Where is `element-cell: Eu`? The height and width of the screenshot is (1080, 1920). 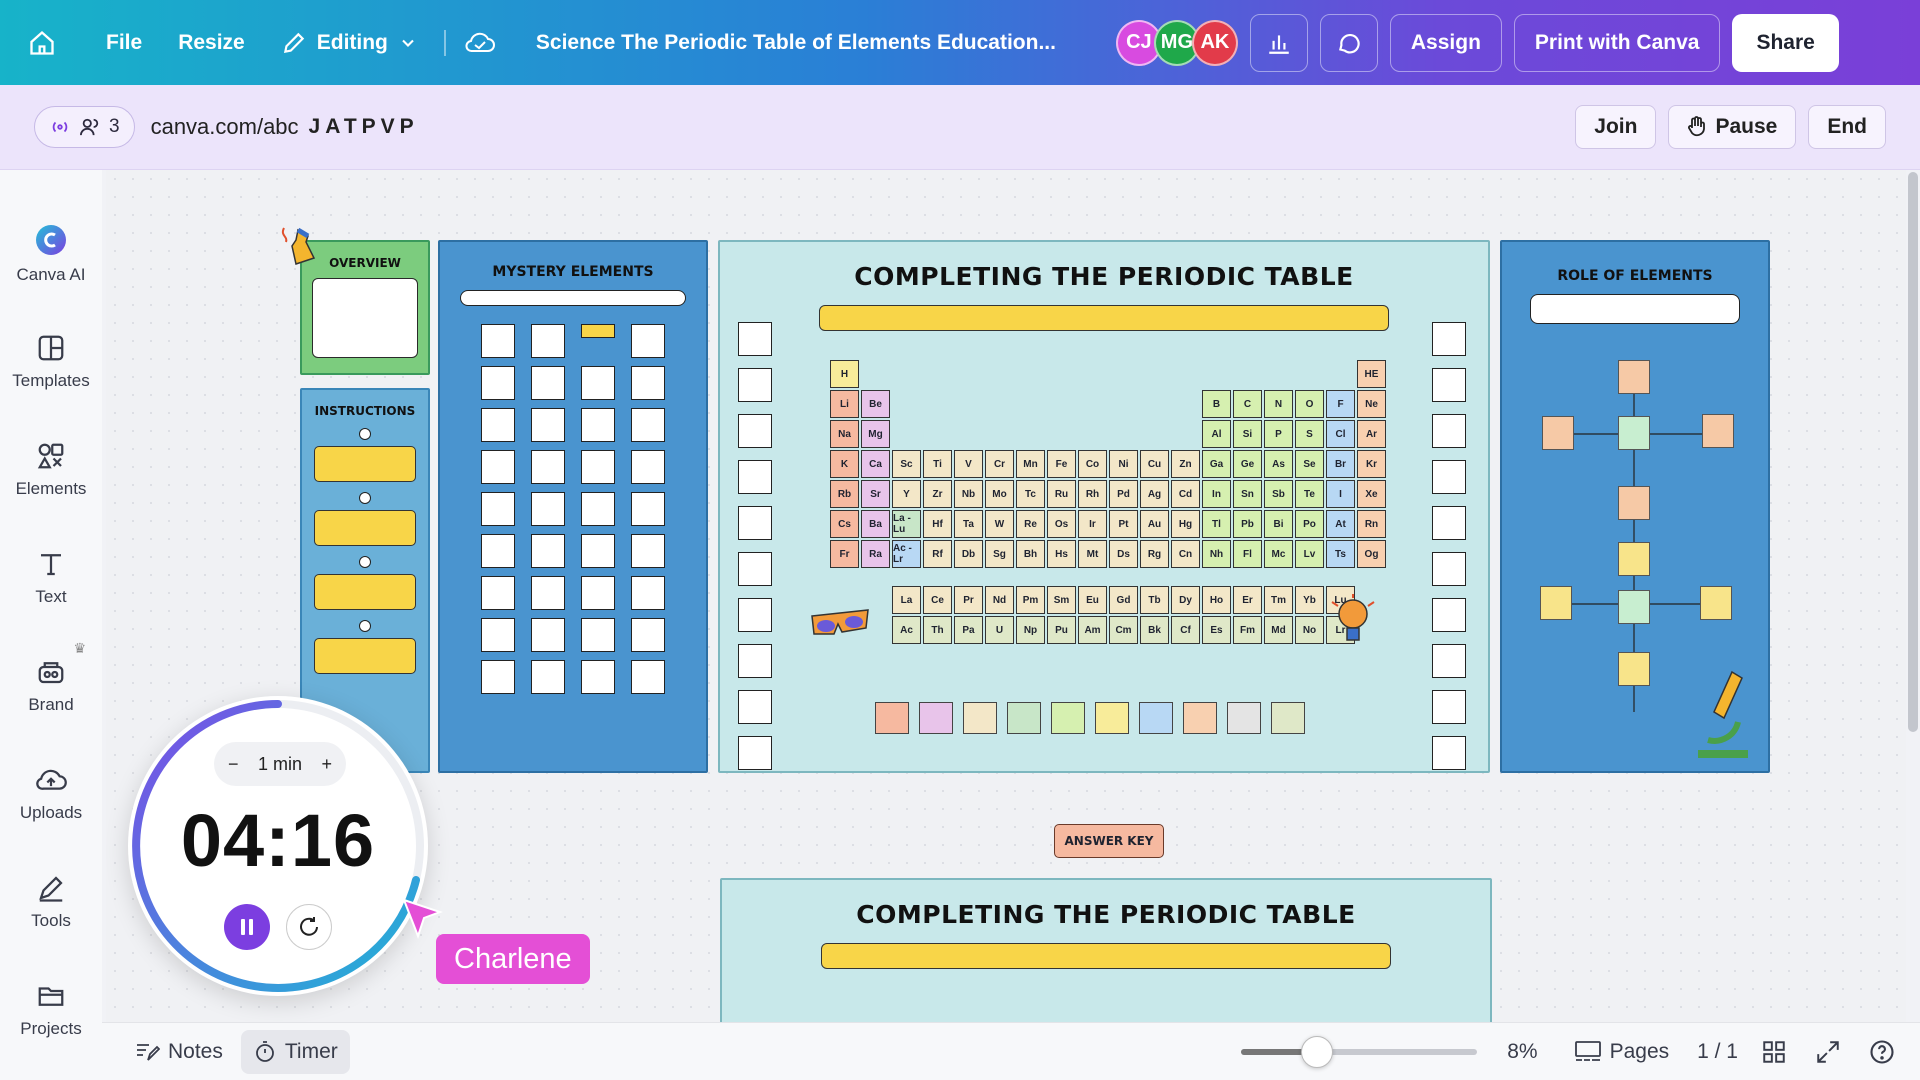
element-cell: Eu is located at coordinates (1092, 600).